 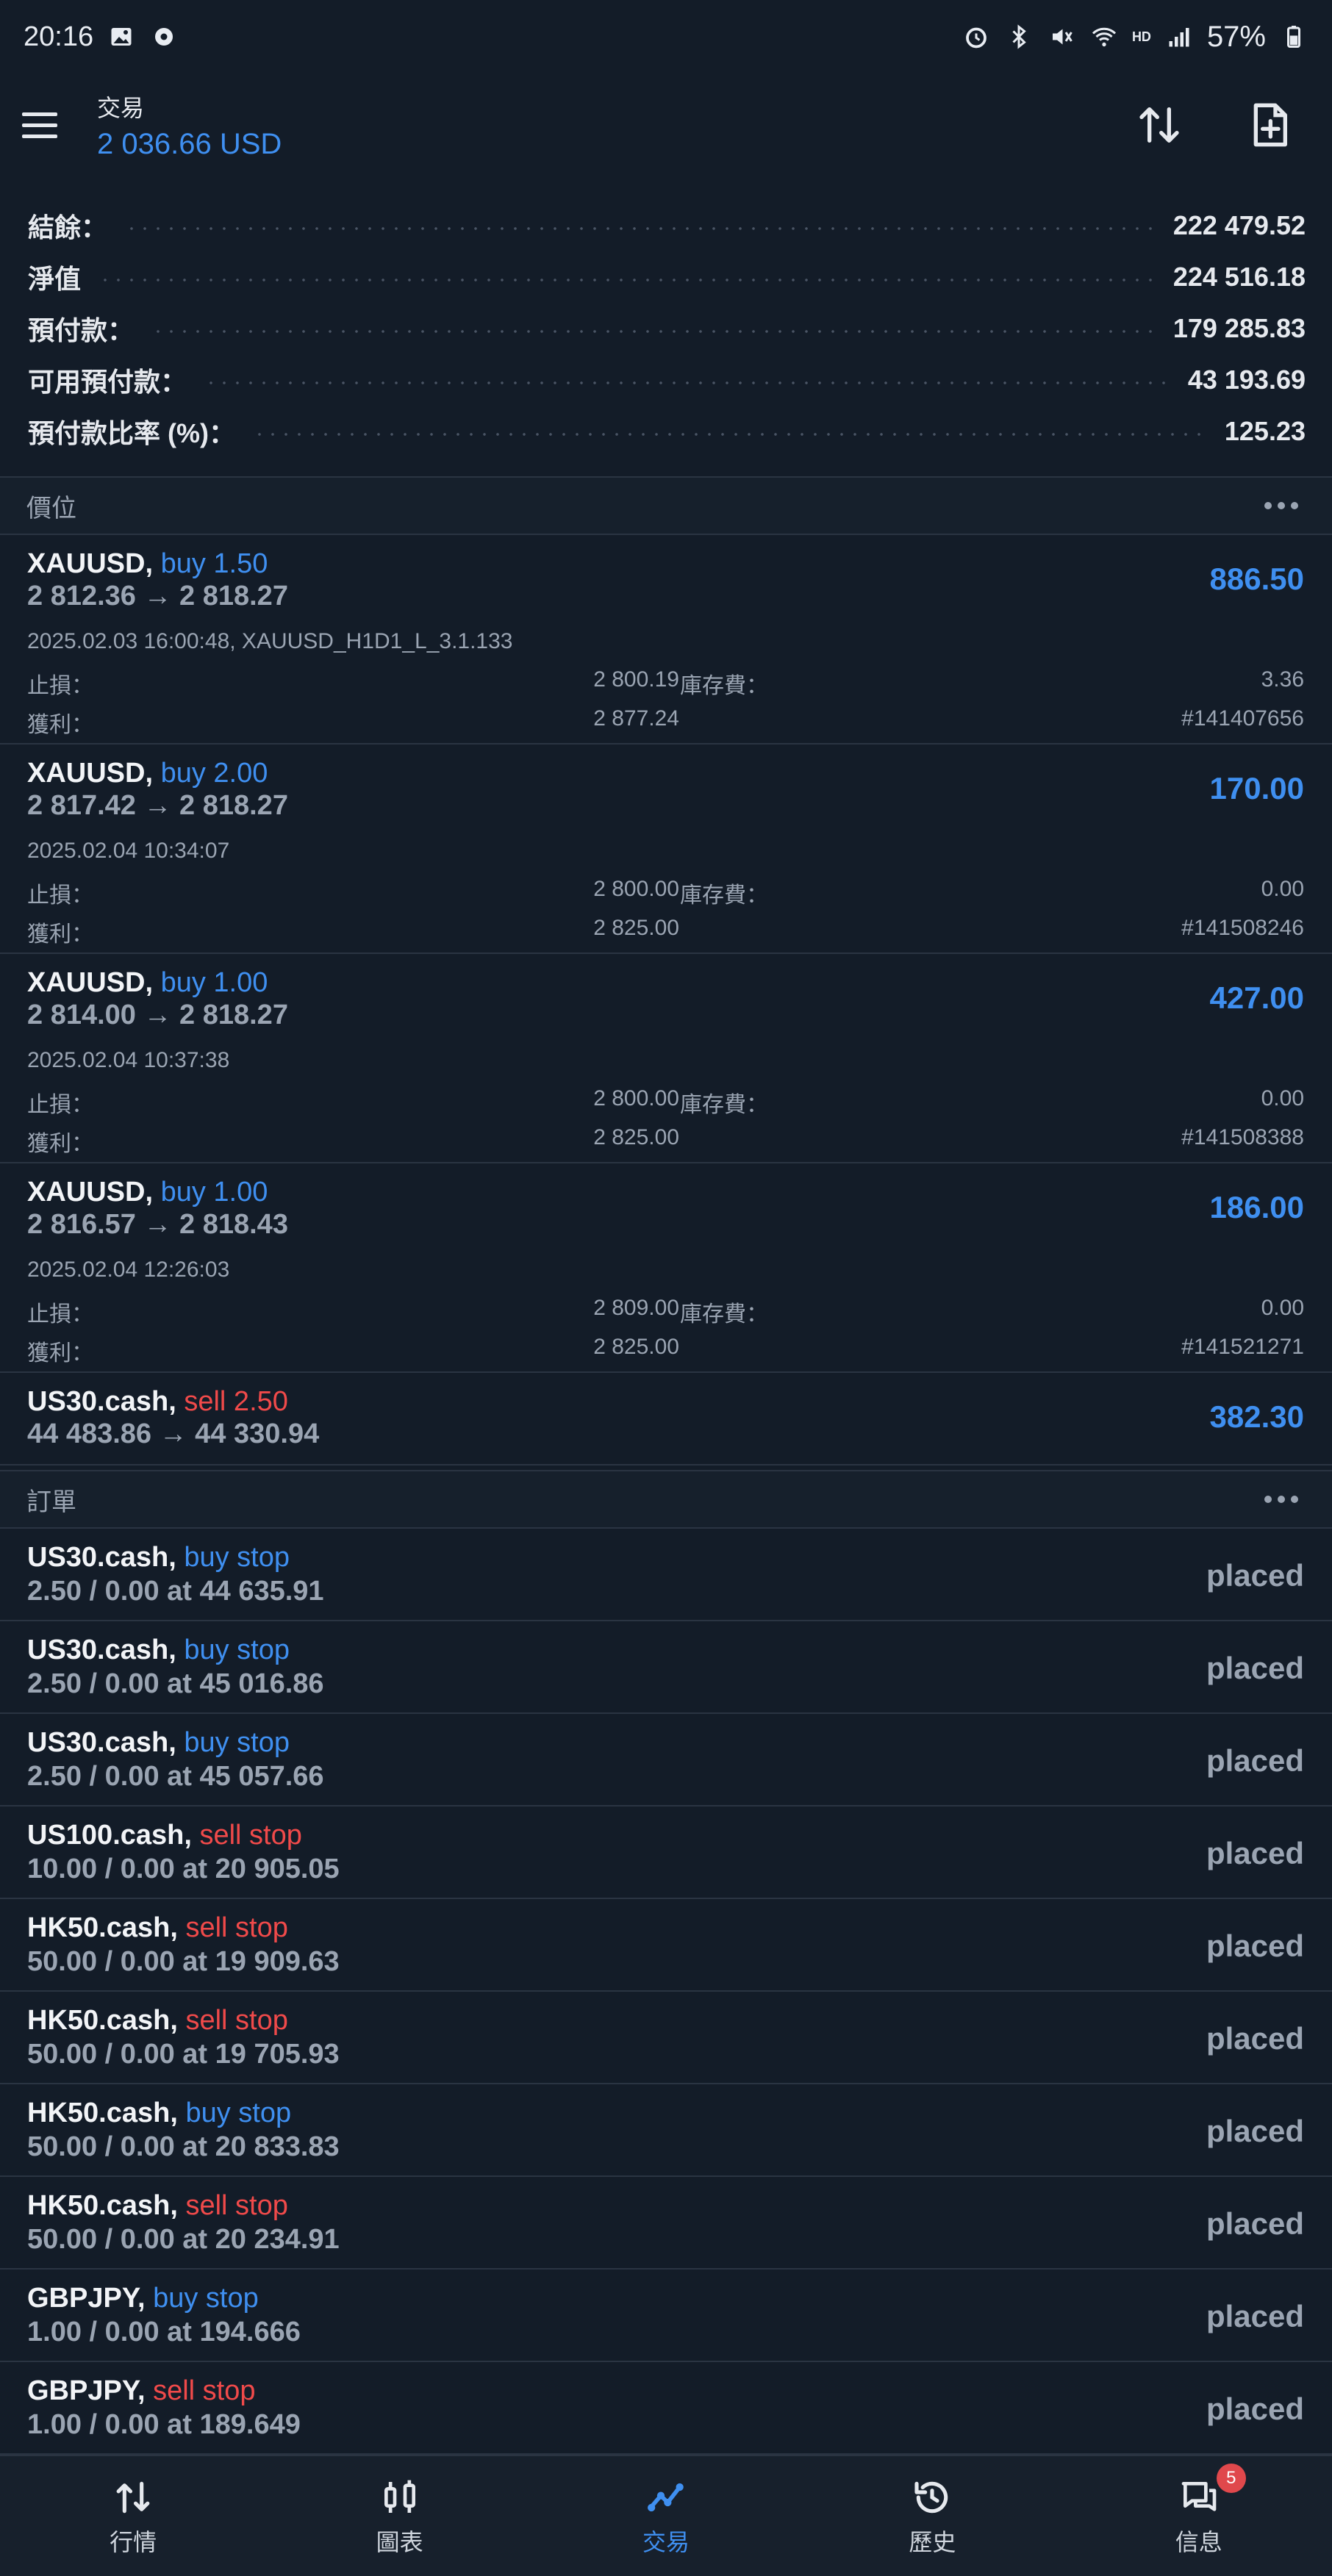 I want to click on trade-icon, so click(x=666, y=2497).